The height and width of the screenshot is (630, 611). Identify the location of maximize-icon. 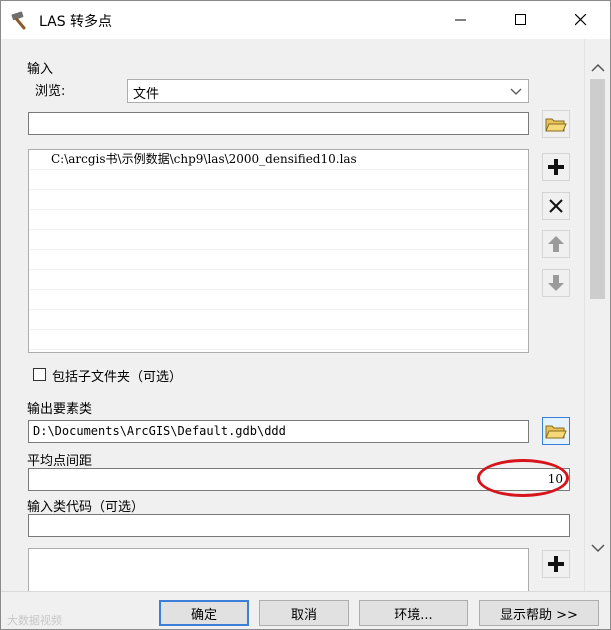
(520, 19).